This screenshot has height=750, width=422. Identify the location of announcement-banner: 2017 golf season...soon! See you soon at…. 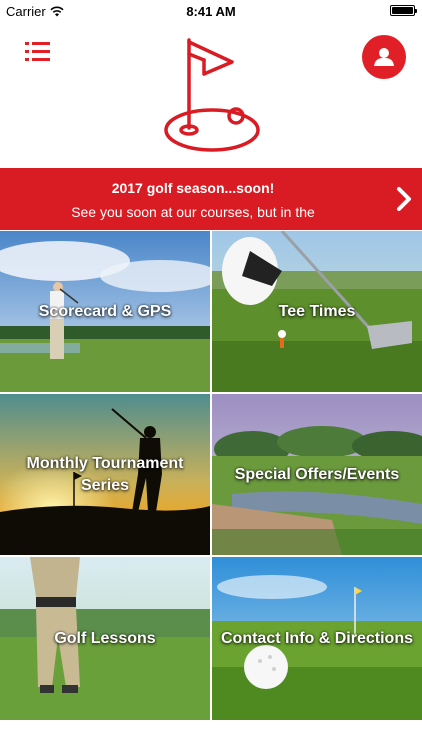
(211, 199).